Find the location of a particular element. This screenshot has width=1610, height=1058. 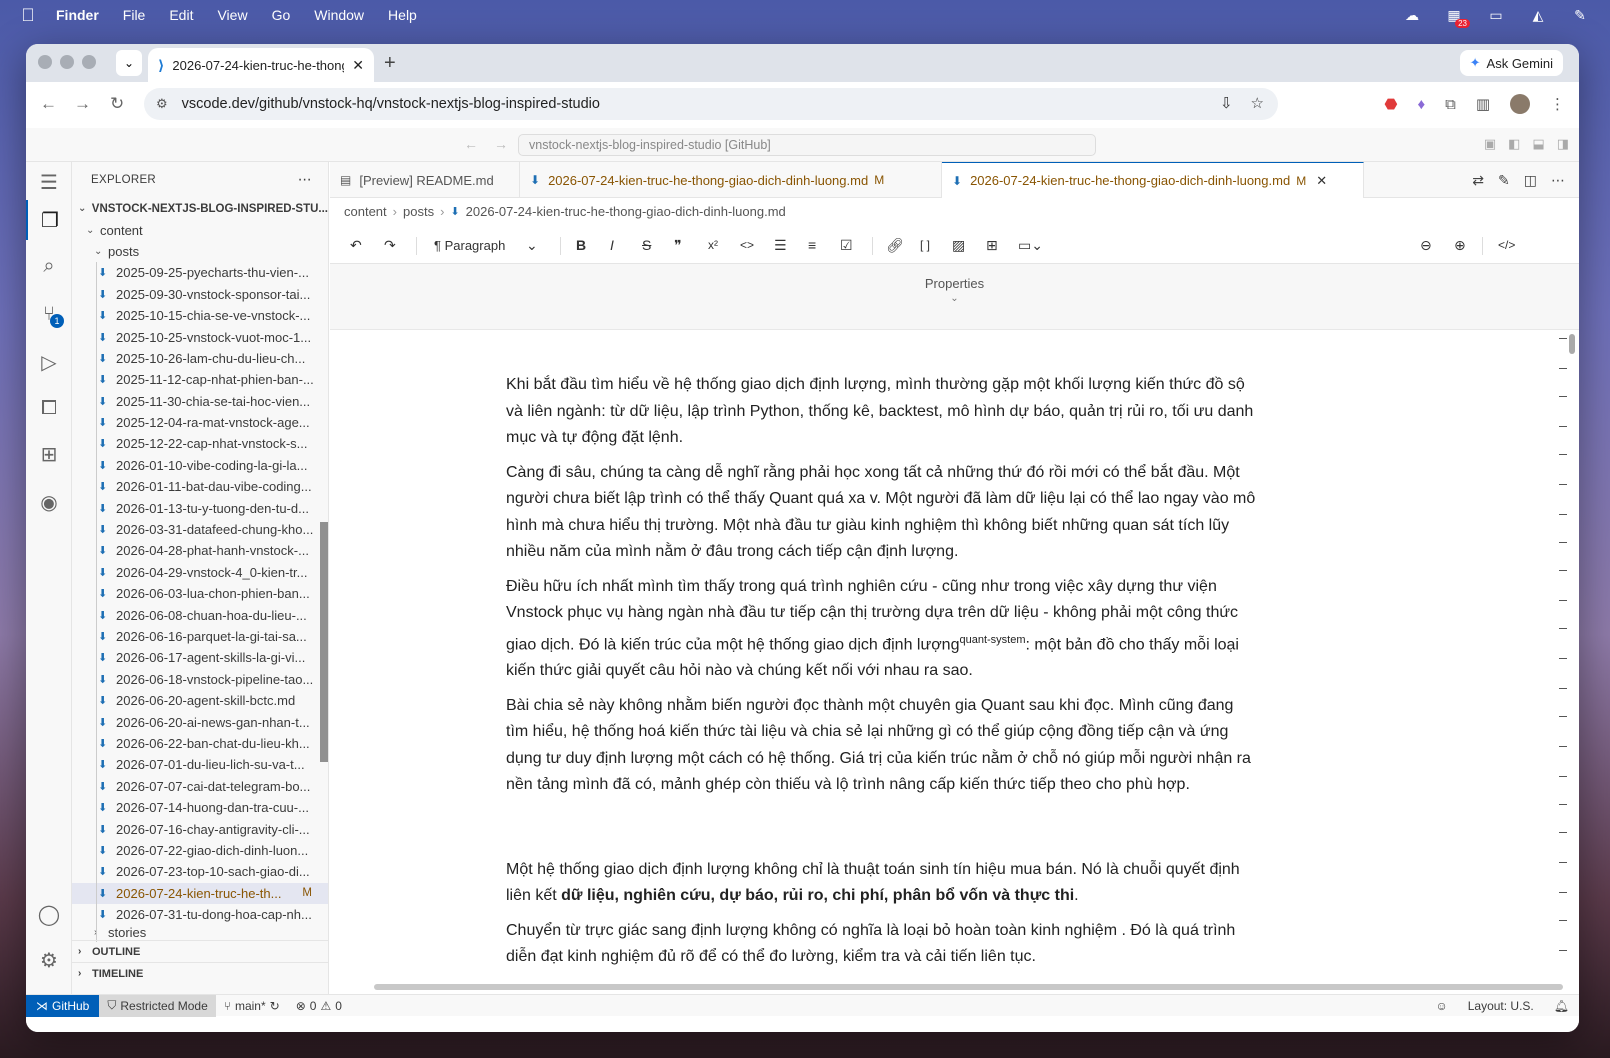

search-icon: ⌕ is located at coordinates (49, 266).